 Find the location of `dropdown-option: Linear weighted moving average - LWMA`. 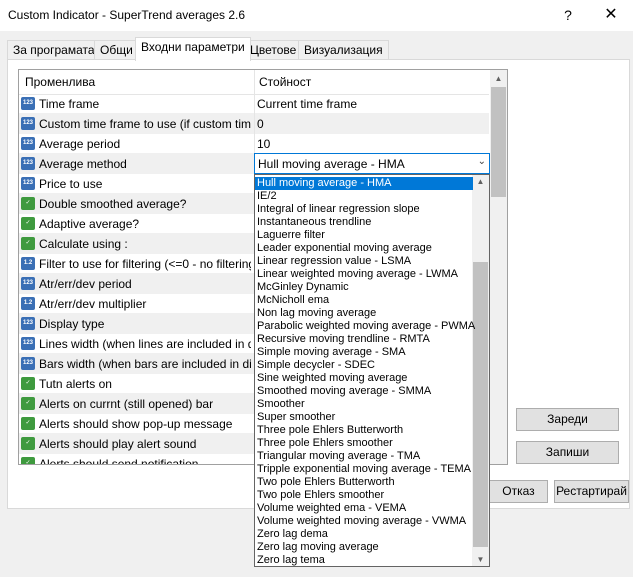

dropdown-option: Linear weighted moving average - LWMA is located at coordinates (364, 274).